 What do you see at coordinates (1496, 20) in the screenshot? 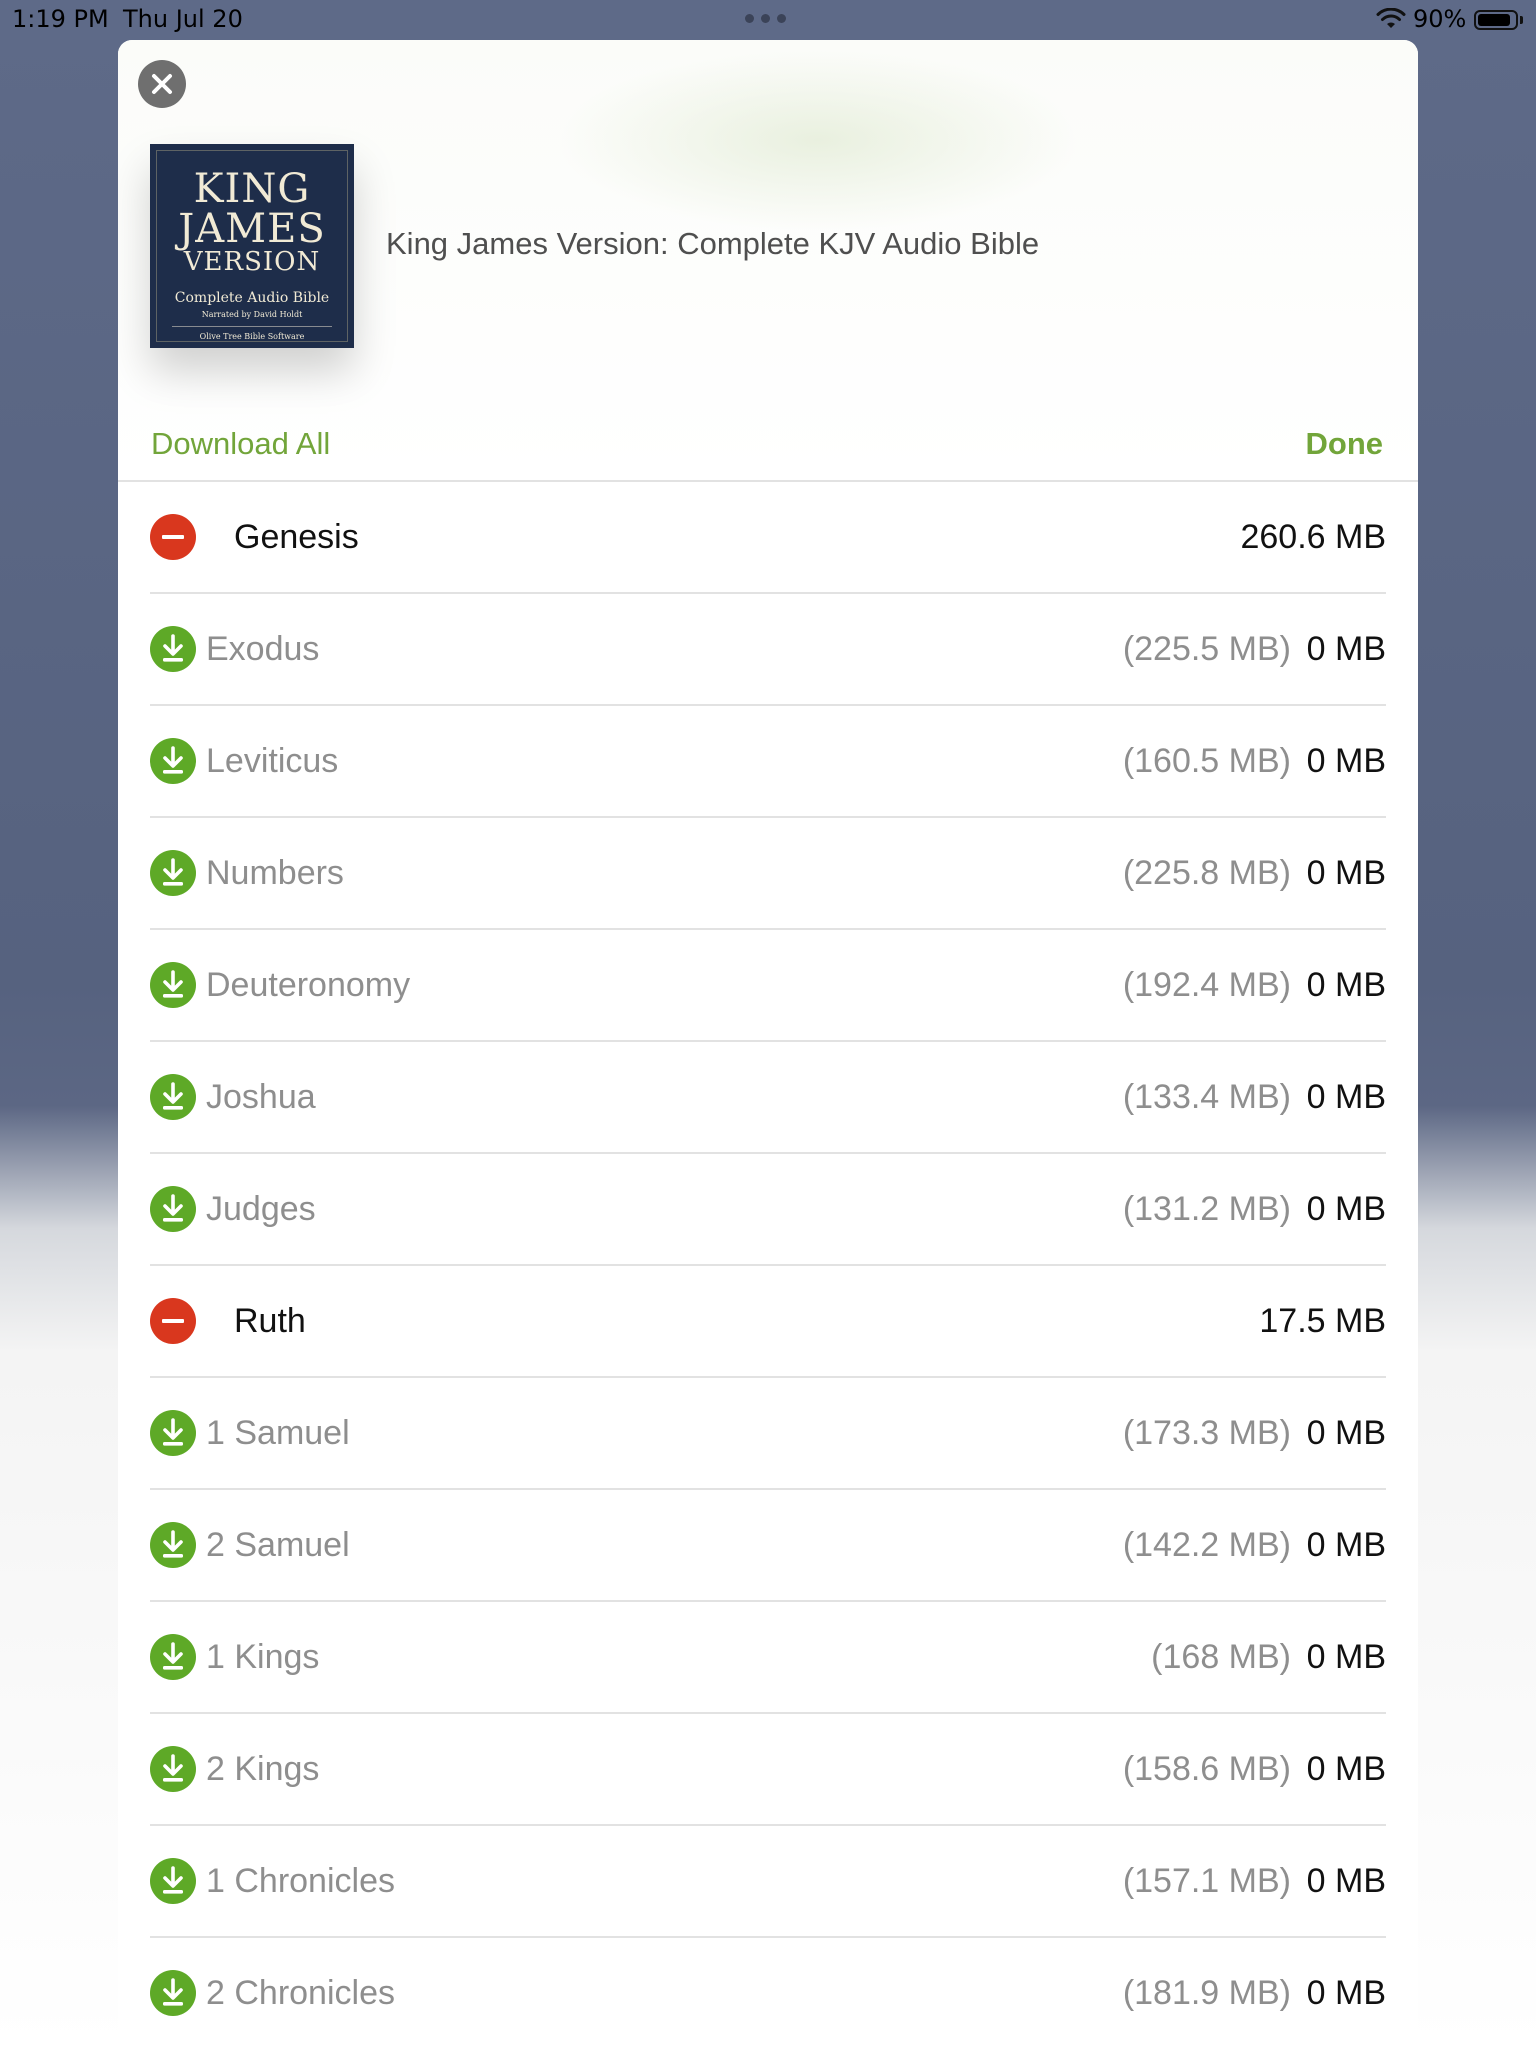
I see `battery-icon` at bounding box center [1496, 20].